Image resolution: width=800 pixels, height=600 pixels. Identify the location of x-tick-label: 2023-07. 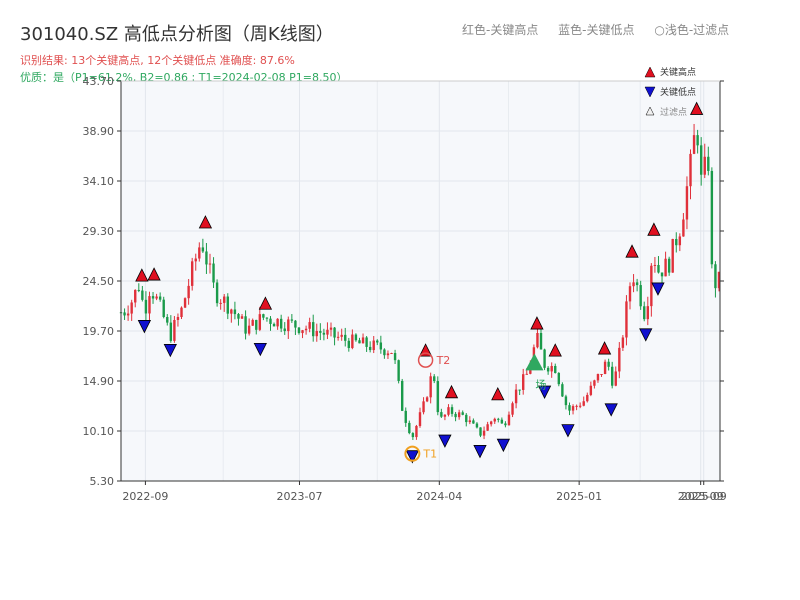
(299, 496).